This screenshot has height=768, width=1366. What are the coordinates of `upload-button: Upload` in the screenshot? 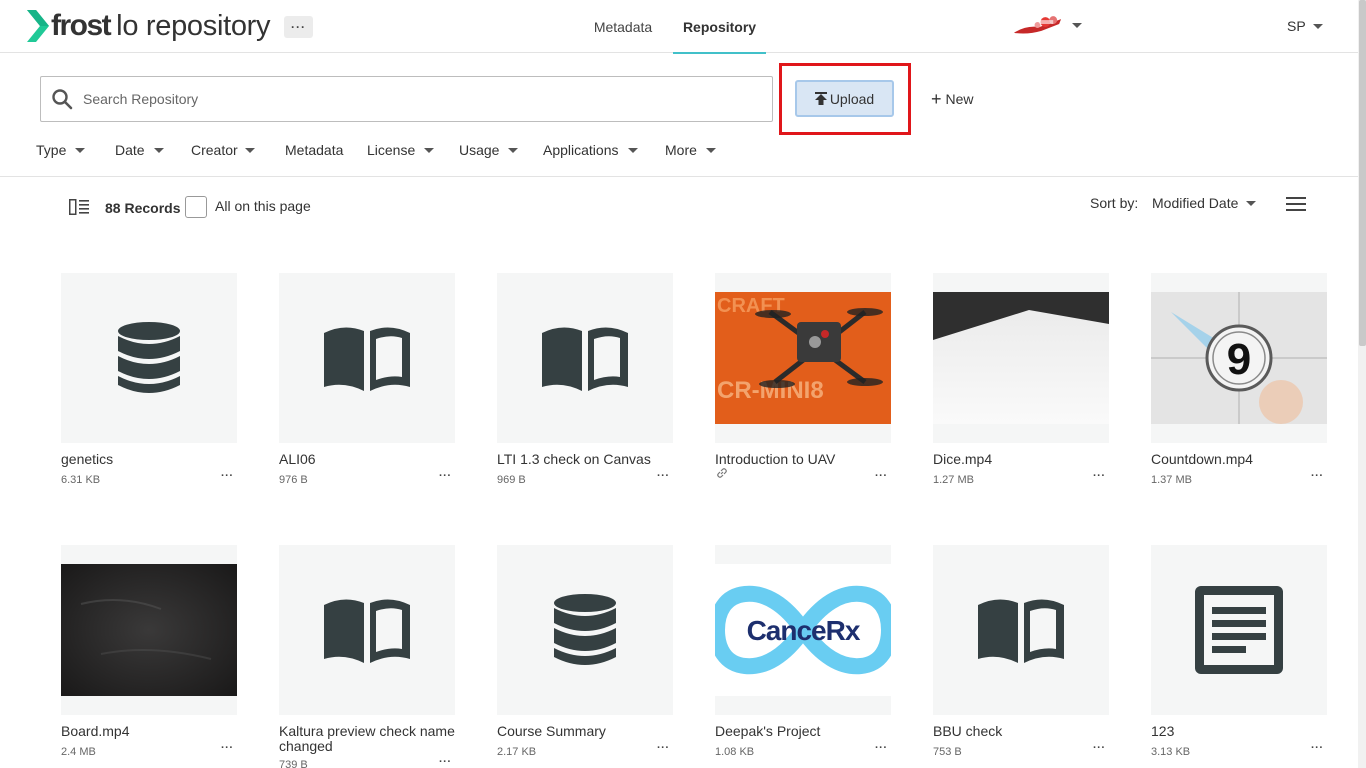 It's located at (844, 98).